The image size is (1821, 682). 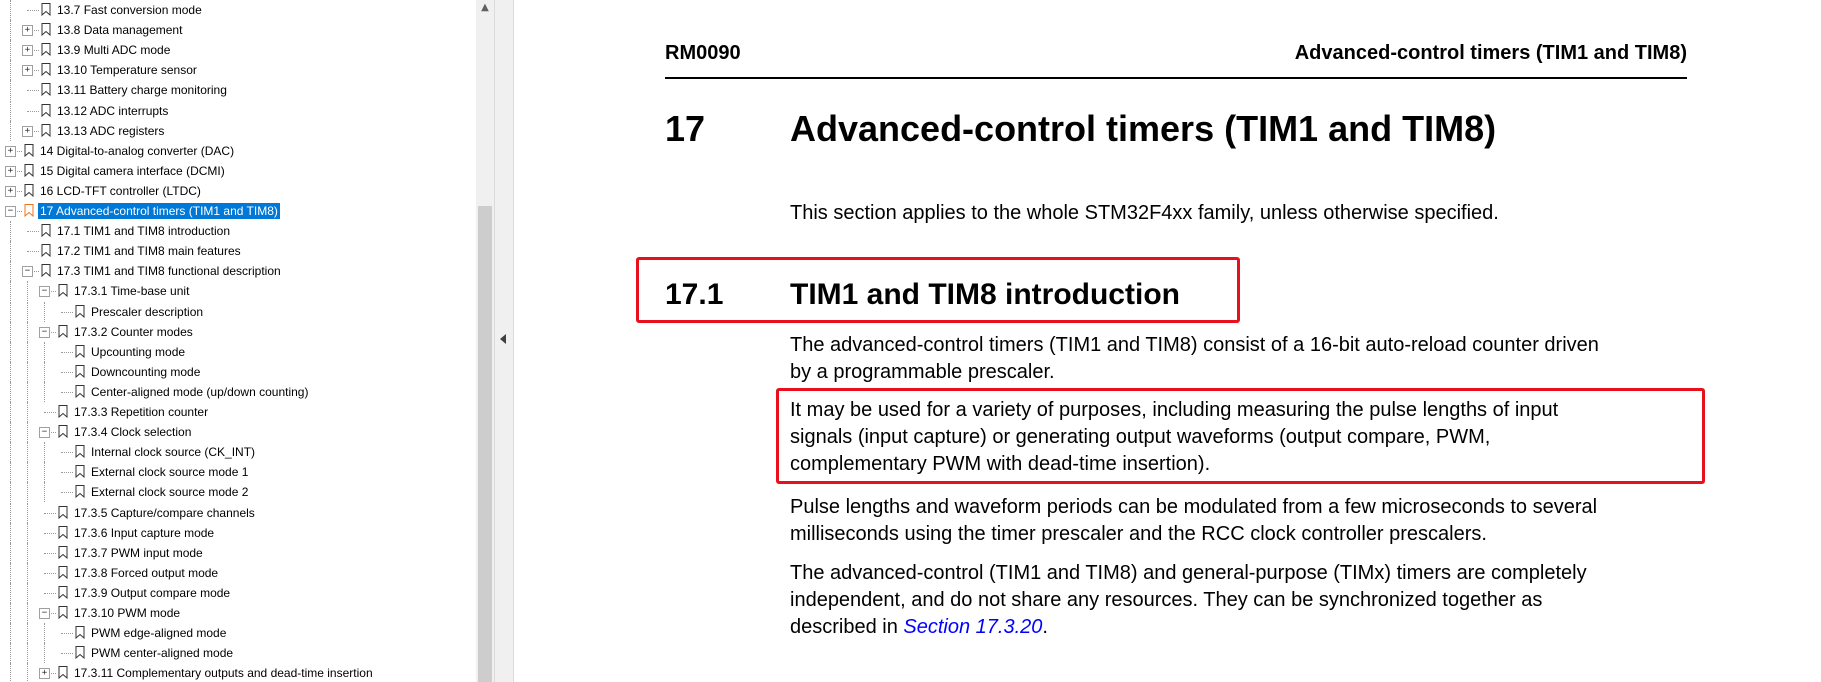 I want to click on sidebar-item: PWM edge-aligned mode, so click(x=238, y=633).